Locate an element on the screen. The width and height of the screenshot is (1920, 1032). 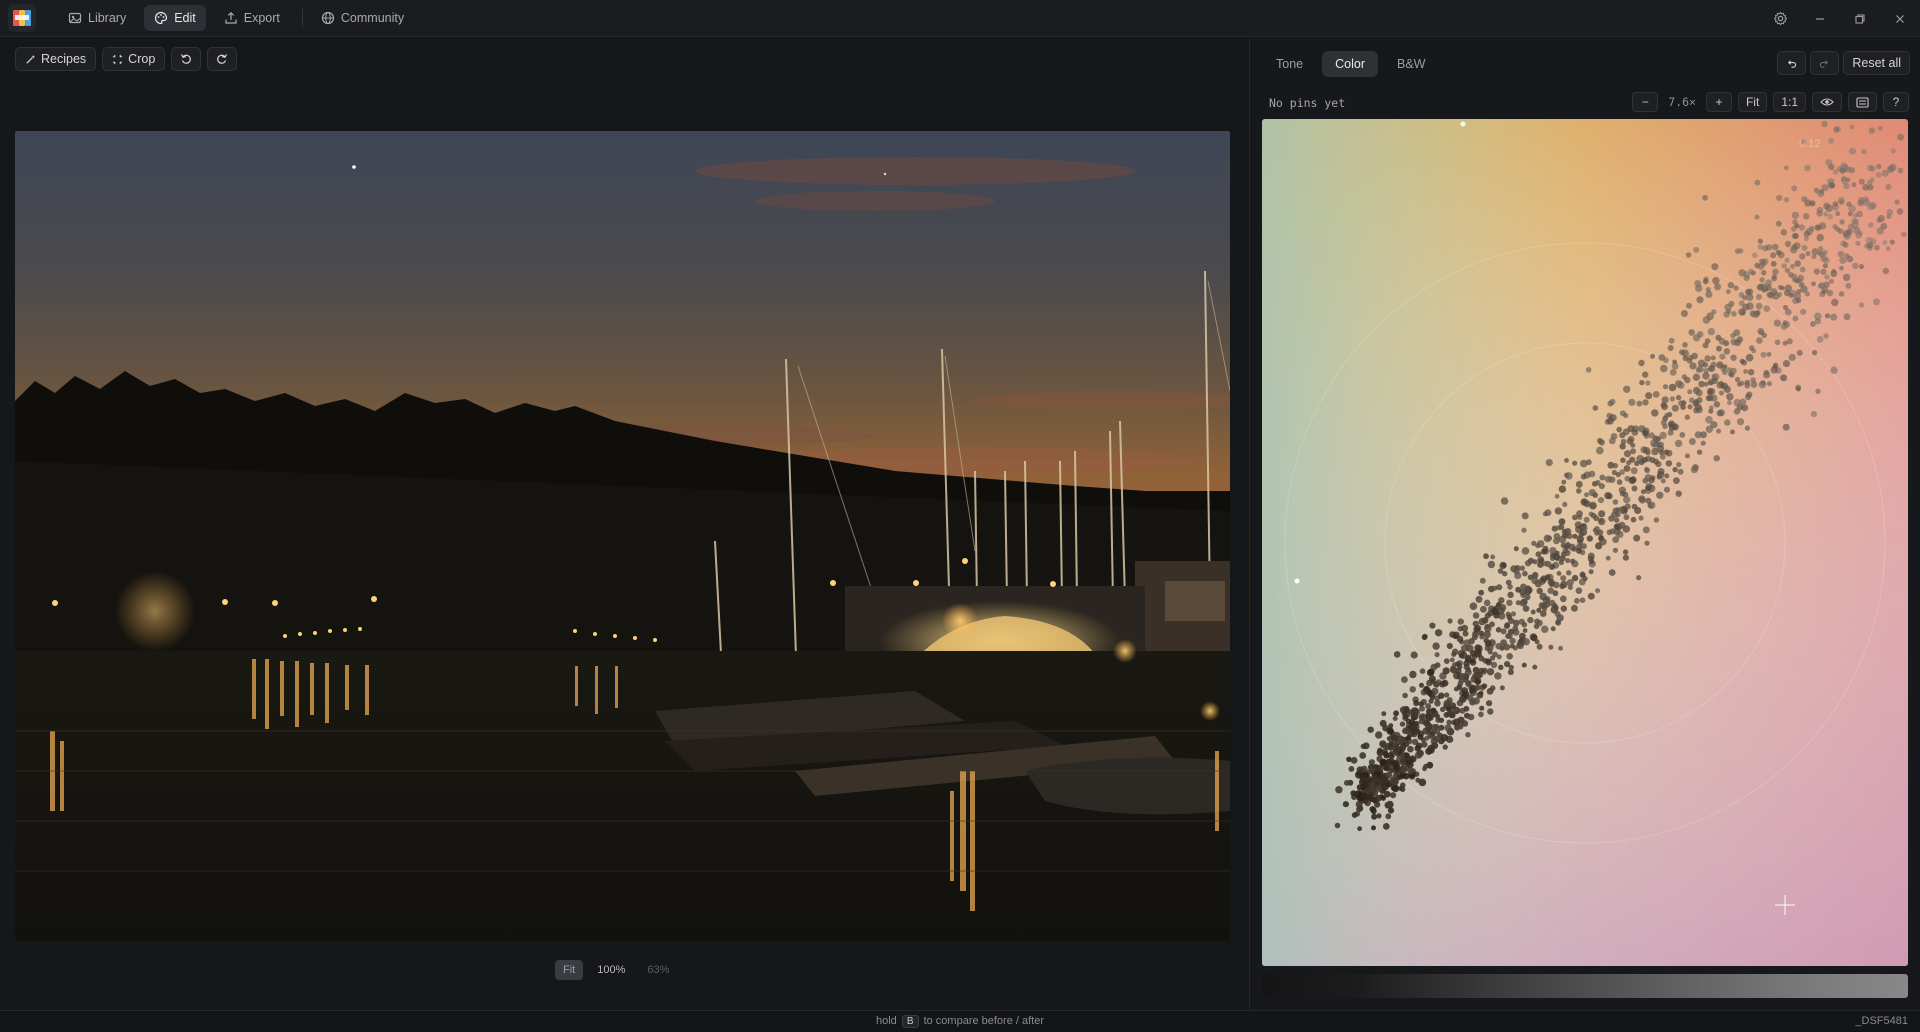
reset-all-button: Reset all is located at coordinates (1876, 63).